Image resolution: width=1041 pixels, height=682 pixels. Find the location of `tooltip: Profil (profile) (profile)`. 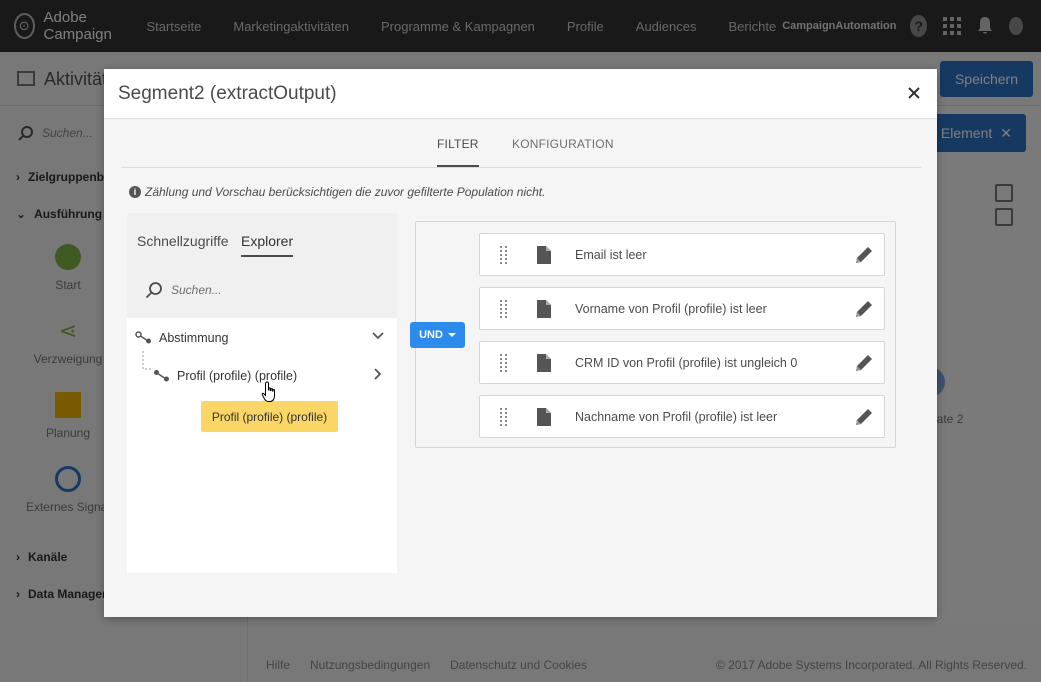

tooltip: Profil (profile) (profile) is located at coordinates (269, 413).